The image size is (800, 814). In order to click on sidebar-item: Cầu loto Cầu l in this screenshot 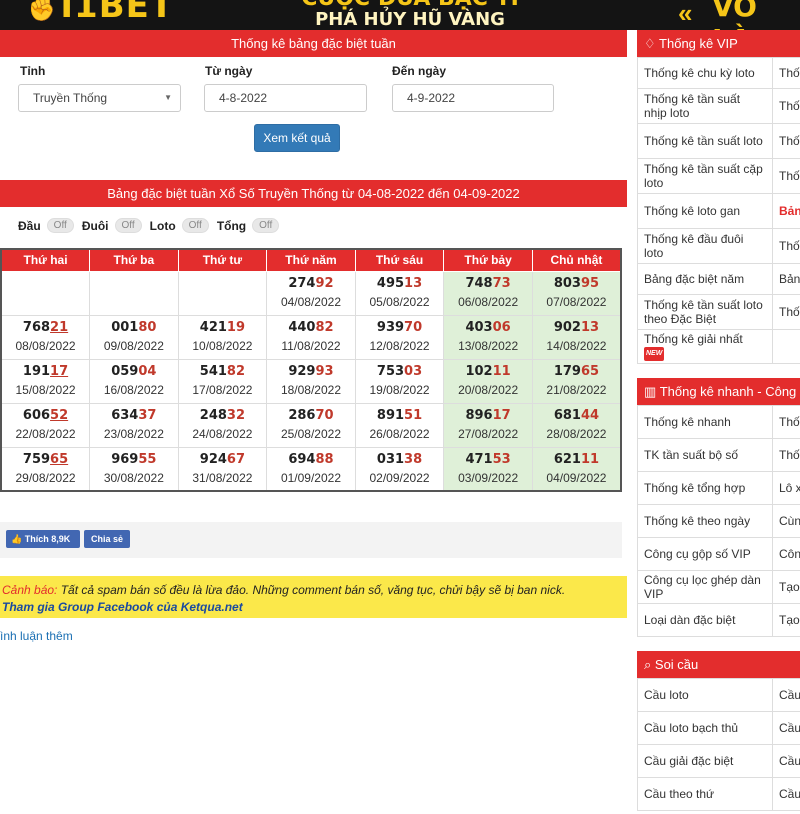, I will do `click(718, 694)`.